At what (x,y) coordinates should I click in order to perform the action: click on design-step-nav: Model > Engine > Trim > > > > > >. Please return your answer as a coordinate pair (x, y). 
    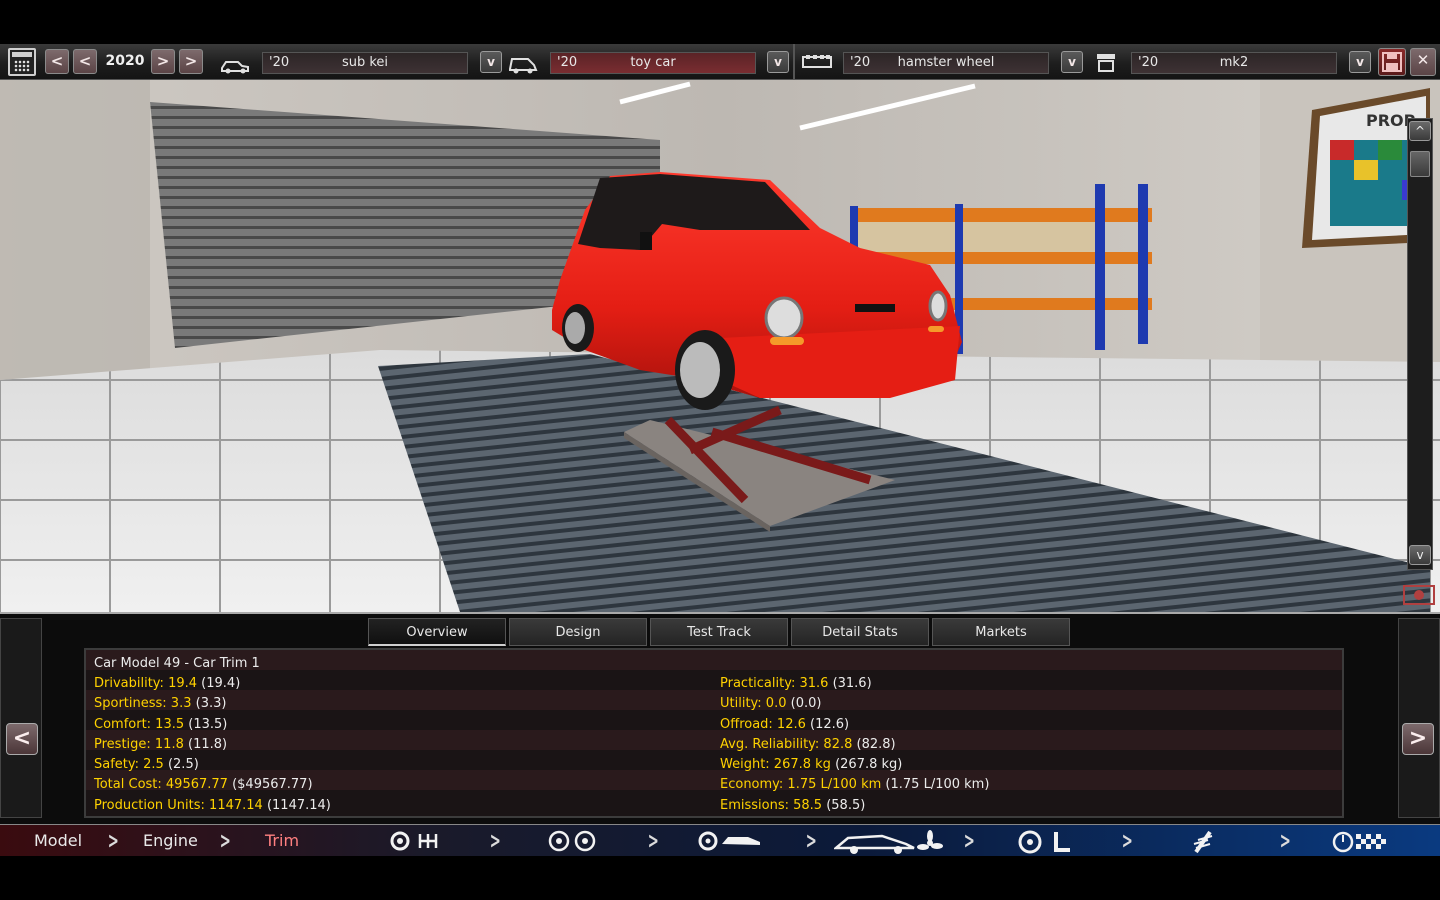
    Looking at the image, I should click on (720, 840).